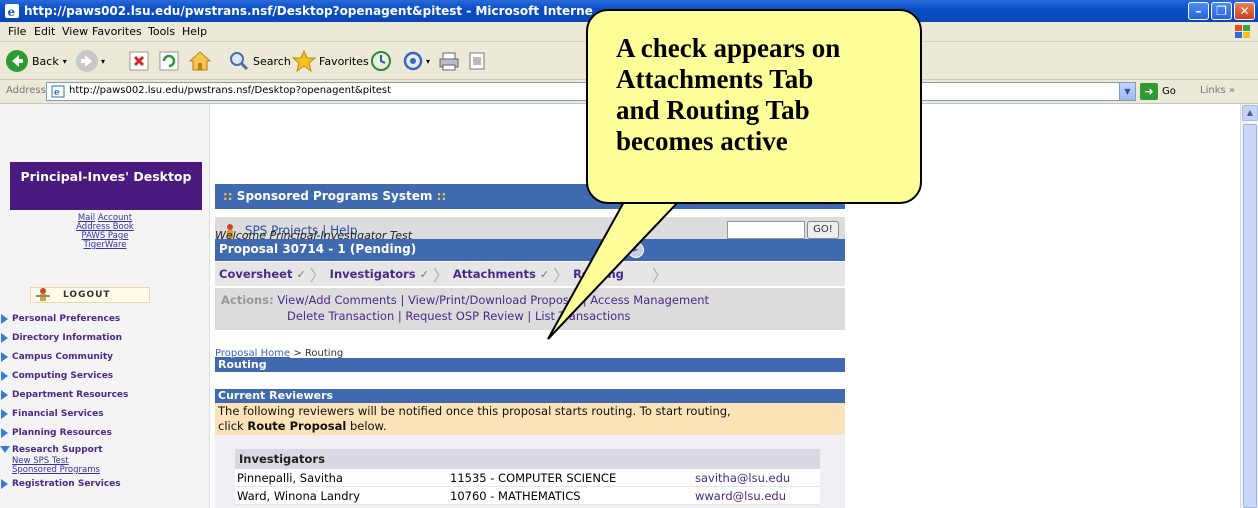  Describe the element at coordinates (239, 61) in the screenshot. I see `search-icon` at that location.